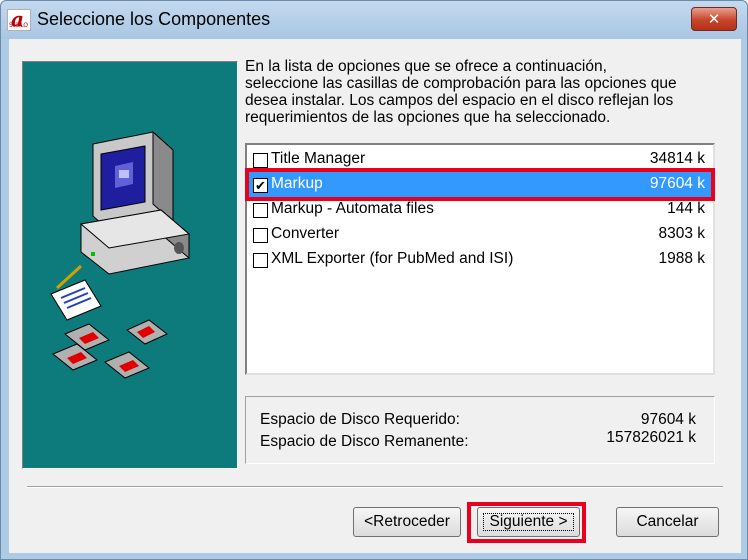 The width and height of the screenshot is (748, 560). What do you see at coordinates (352, 208) in the screenshot?
I see `component-label: Markup - Automata files` at bounding box center [352, 208].